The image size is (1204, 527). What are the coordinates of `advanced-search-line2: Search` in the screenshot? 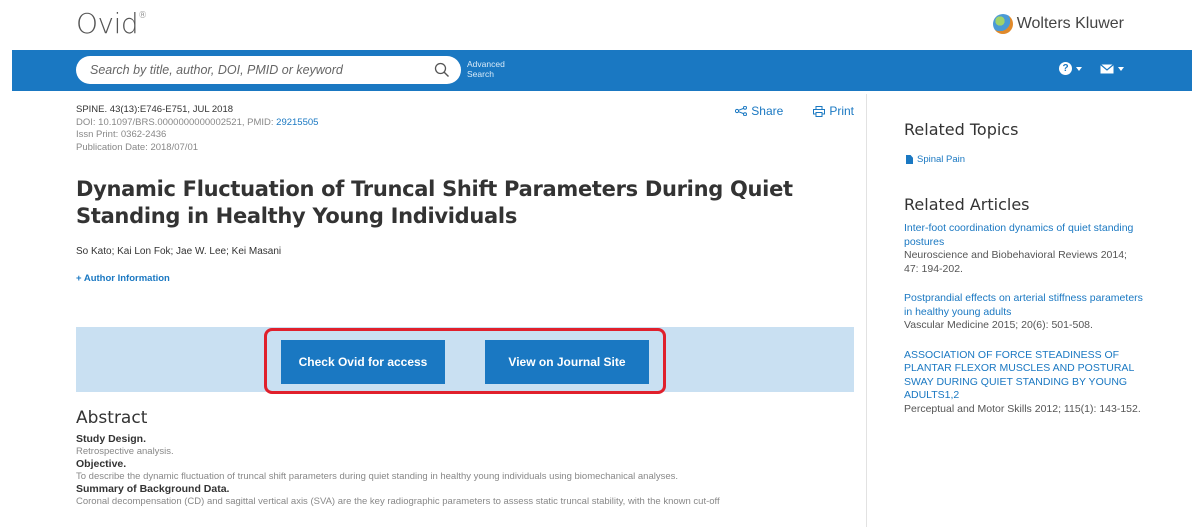 It's located at (480, 74).